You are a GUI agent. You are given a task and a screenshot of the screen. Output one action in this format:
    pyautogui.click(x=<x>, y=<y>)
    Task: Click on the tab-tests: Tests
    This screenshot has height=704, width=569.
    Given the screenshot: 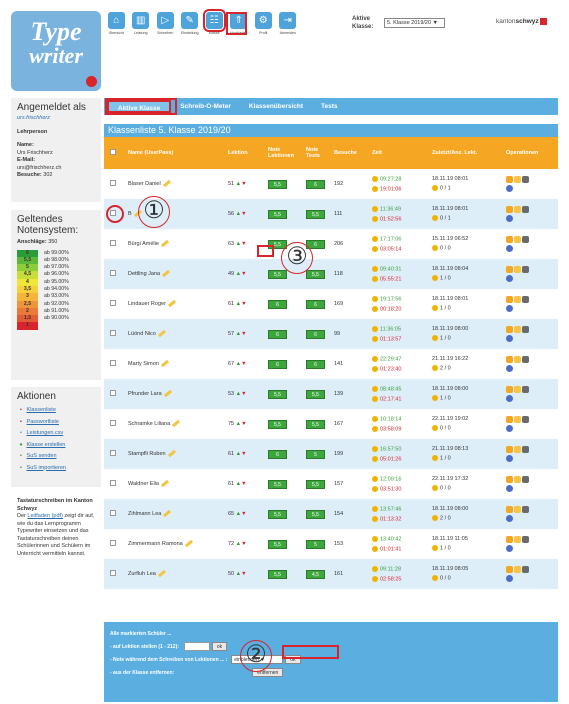 What is the action you would take?
    pyautogui.click(x=329, y=106)
    